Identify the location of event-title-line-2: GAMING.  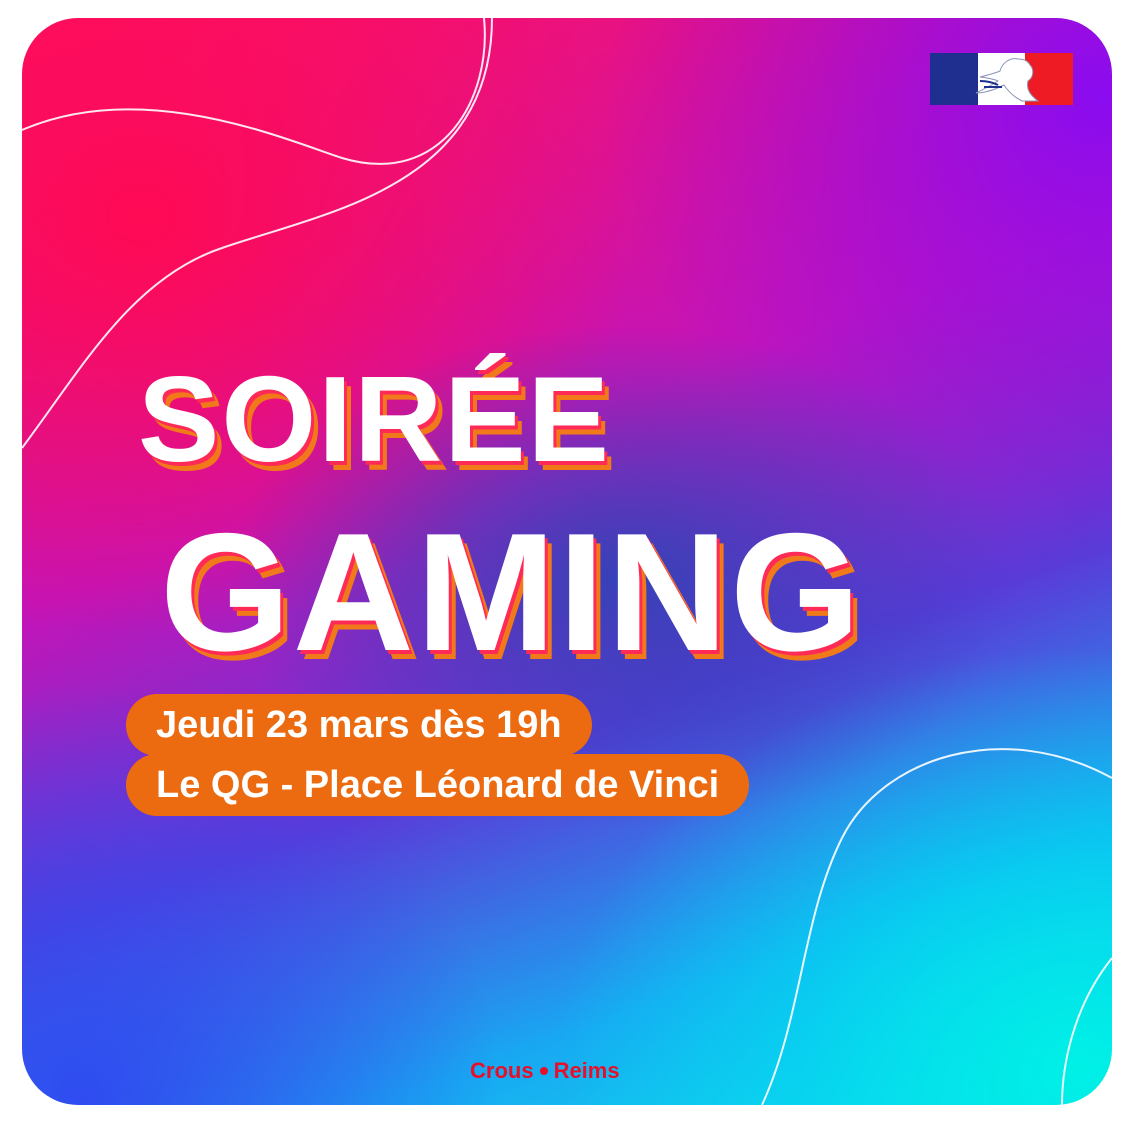
(511, 592).